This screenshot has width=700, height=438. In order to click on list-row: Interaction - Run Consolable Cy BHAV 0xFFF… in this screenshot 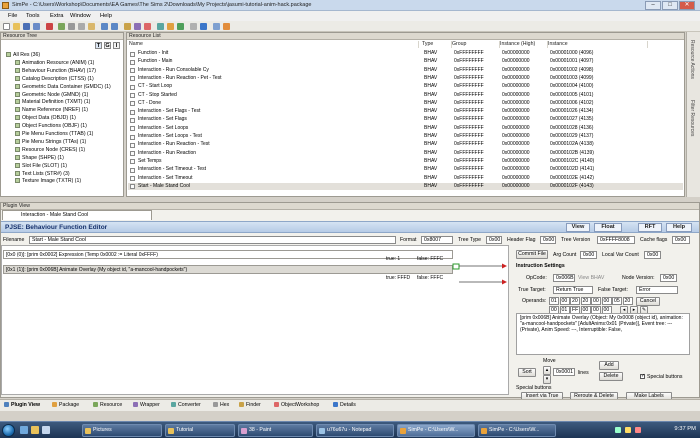, I will do `click(405, 71)`.